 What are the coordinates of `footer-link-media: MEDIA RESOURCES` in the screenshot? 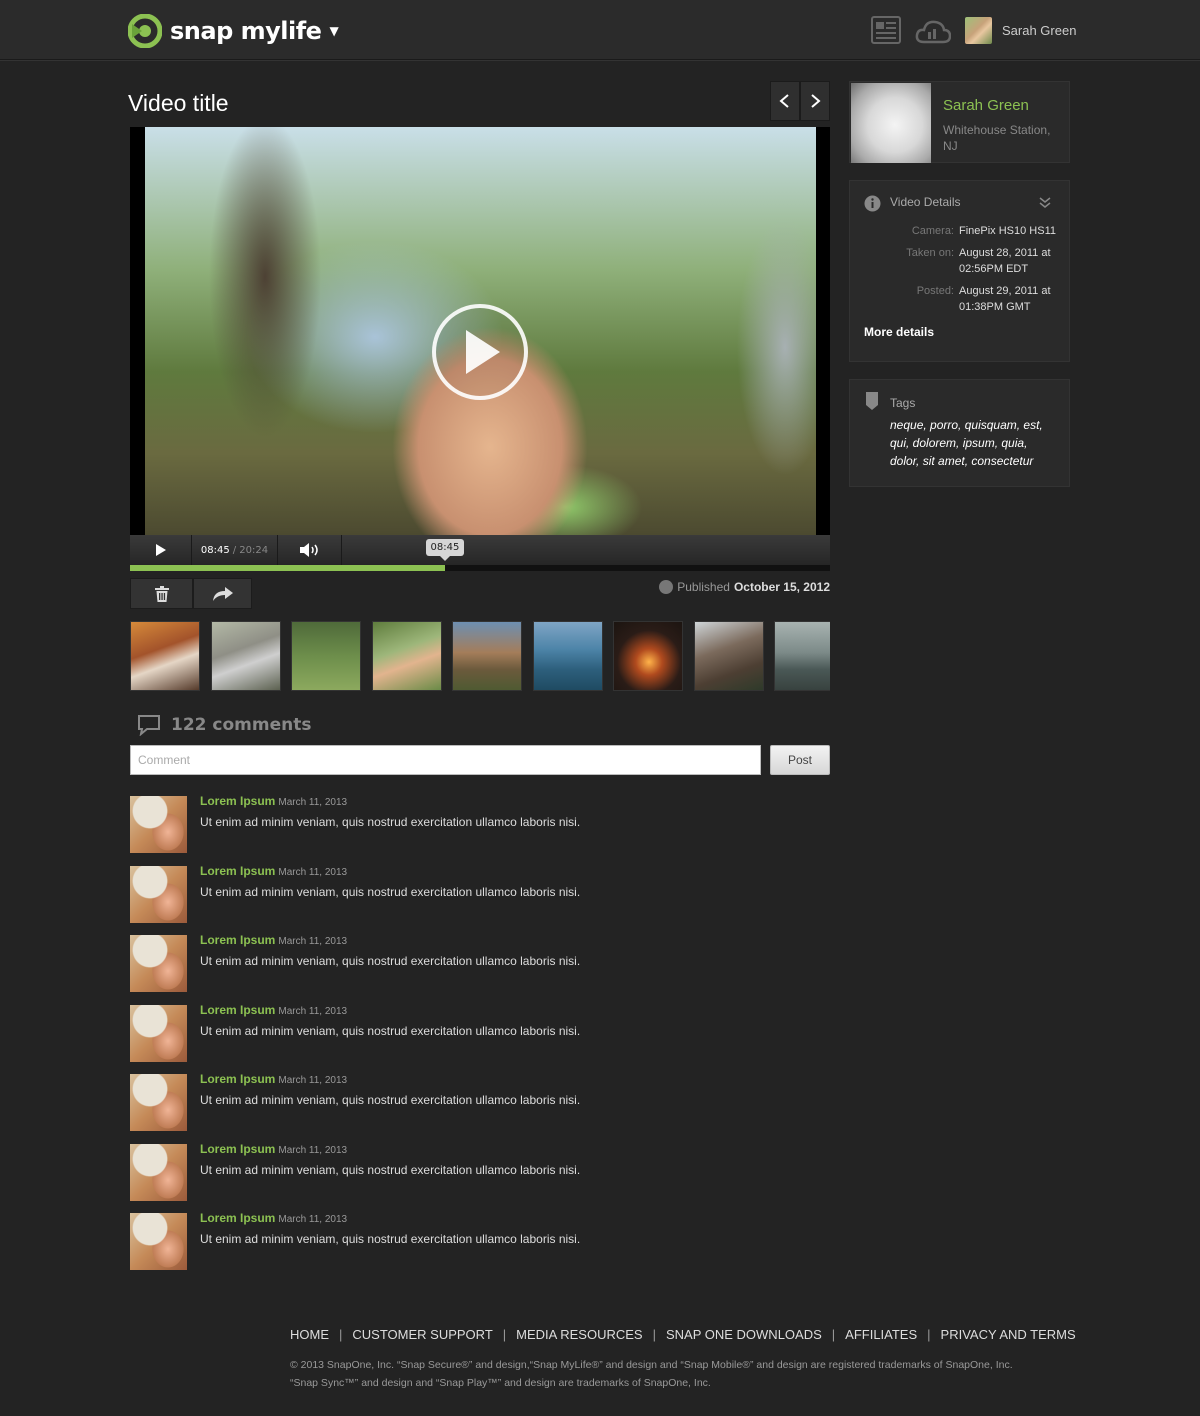 It's located at (579, 1334).